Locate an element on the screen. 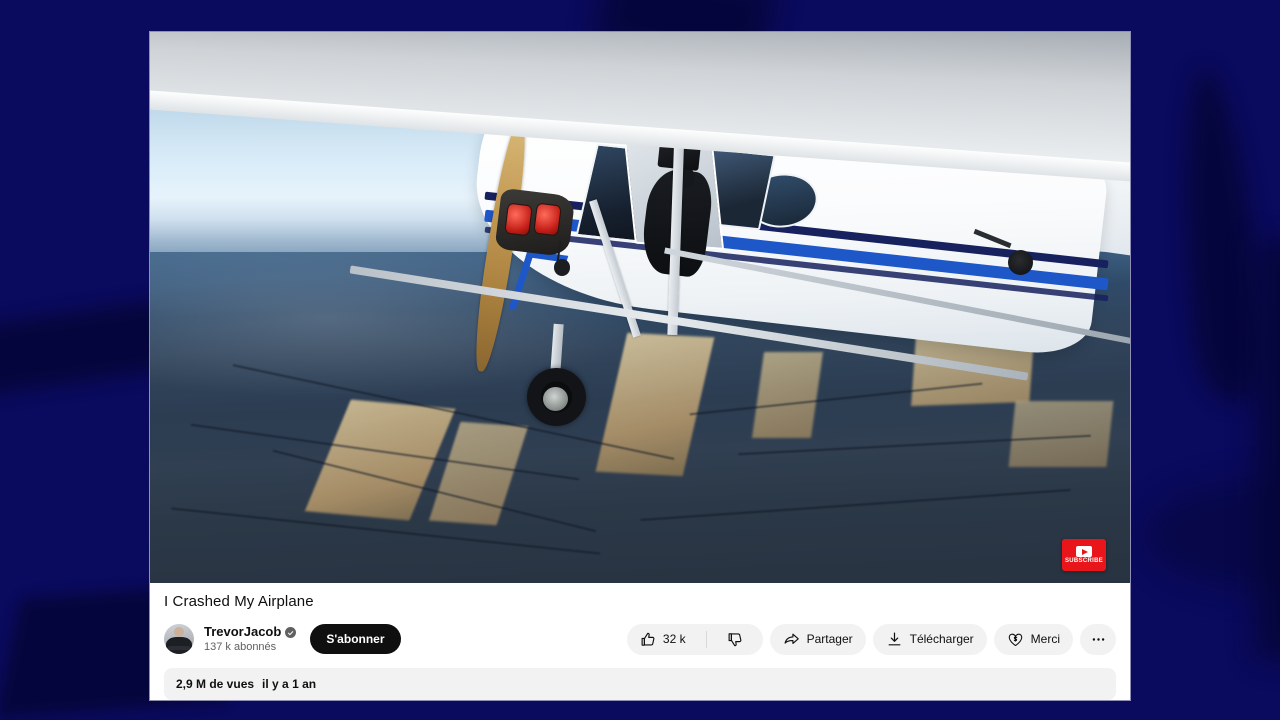 The height and width of the screenshot is (720, 1280). download-icon is located at coordinates (894, 638).